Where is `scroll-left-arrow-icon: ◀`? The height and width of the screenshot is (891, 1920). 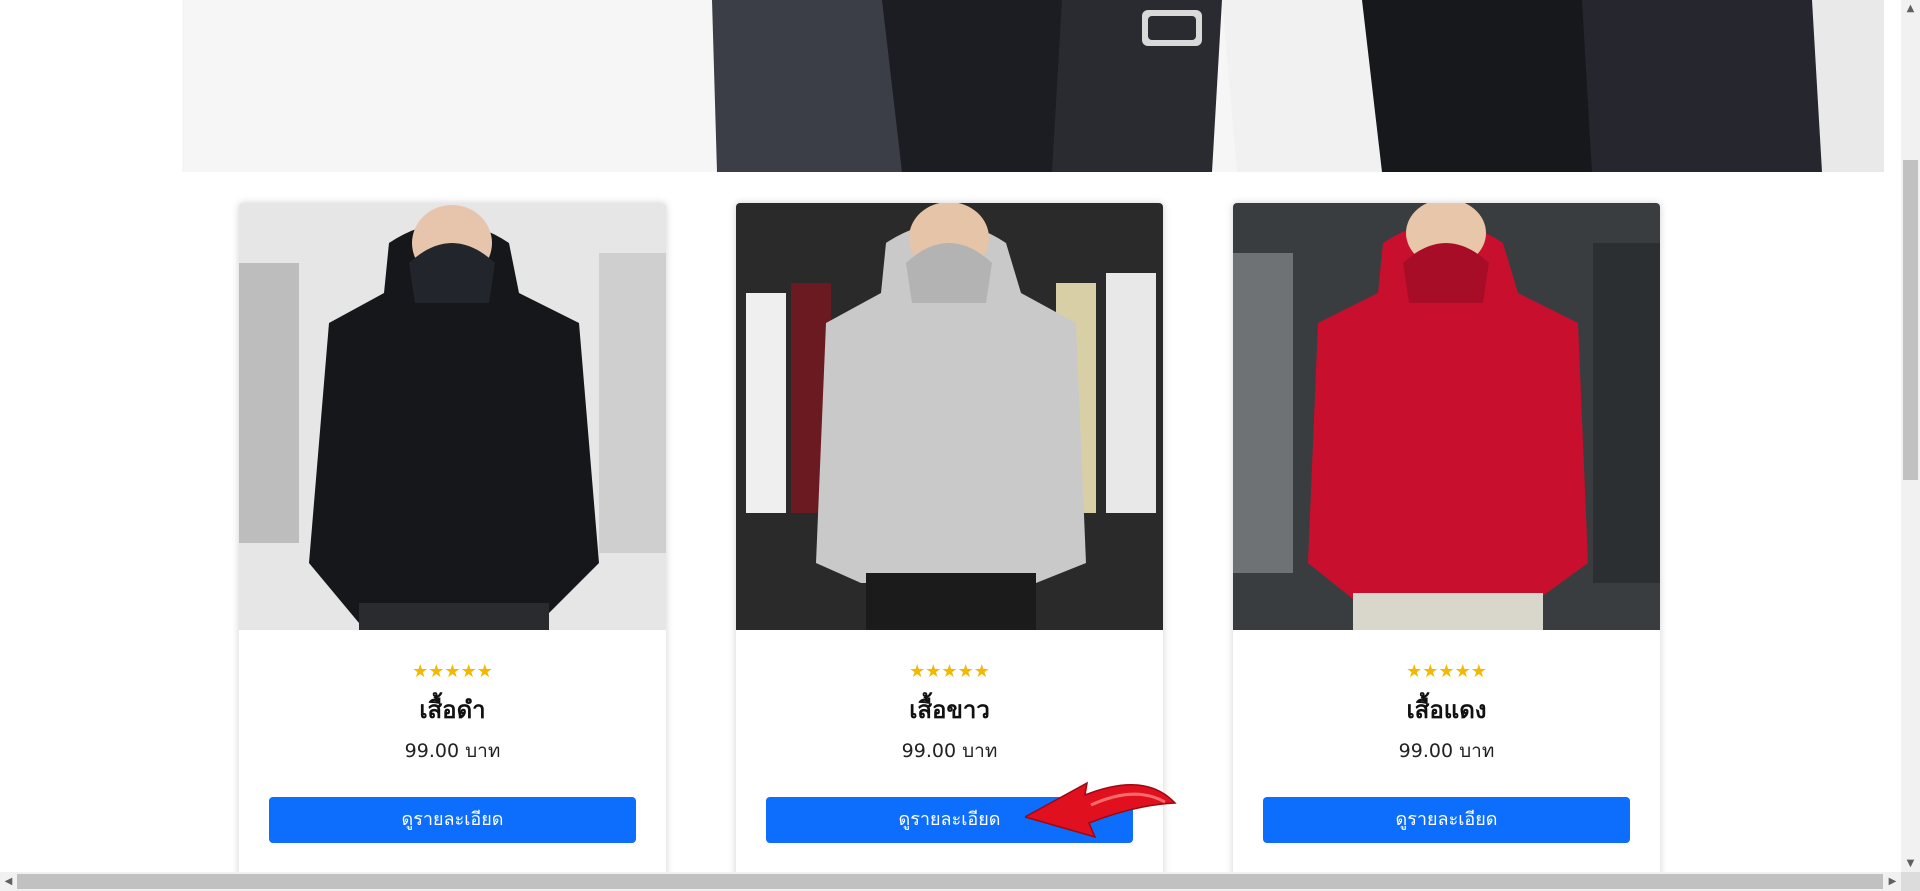
scroll-left-arrow-icon: ◀ is located at coordinates (8, 881).